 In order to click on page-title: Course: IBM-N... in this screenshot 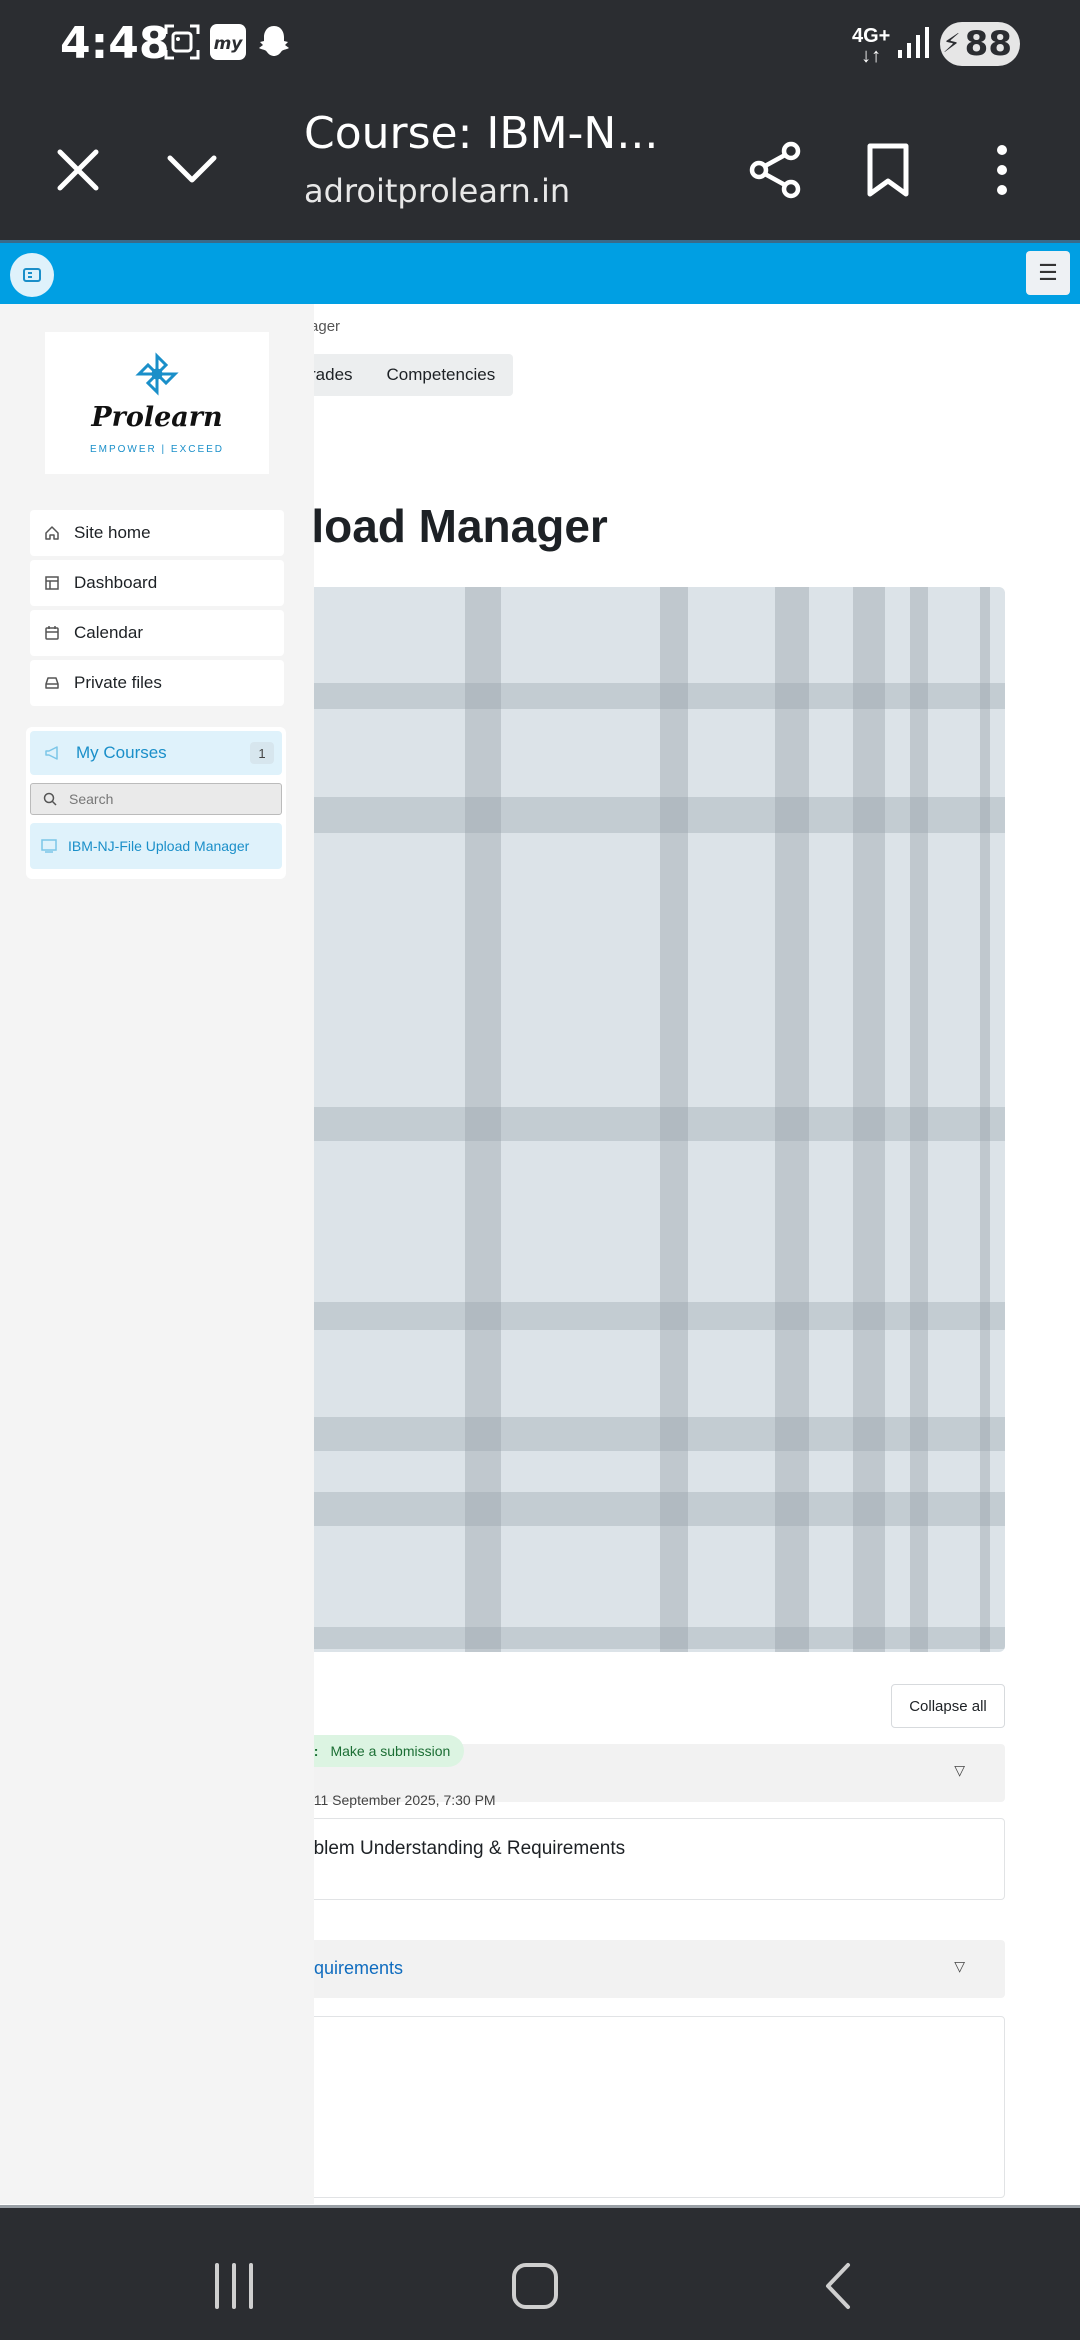, I will do `click(481, 133)`.